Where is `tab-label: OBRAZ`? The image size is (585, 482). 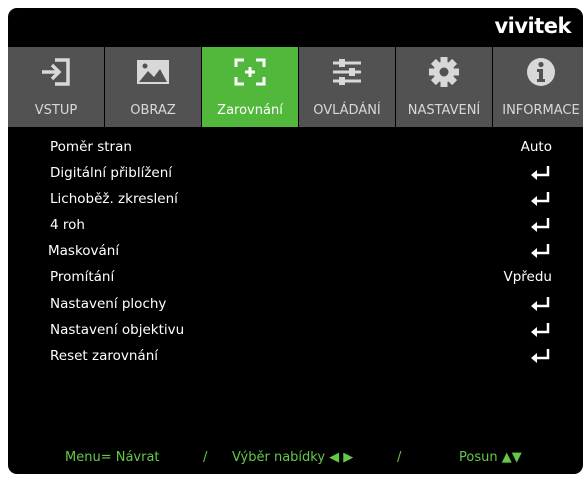 tab-label: OBRAZ is located at coordinates (153, 110).